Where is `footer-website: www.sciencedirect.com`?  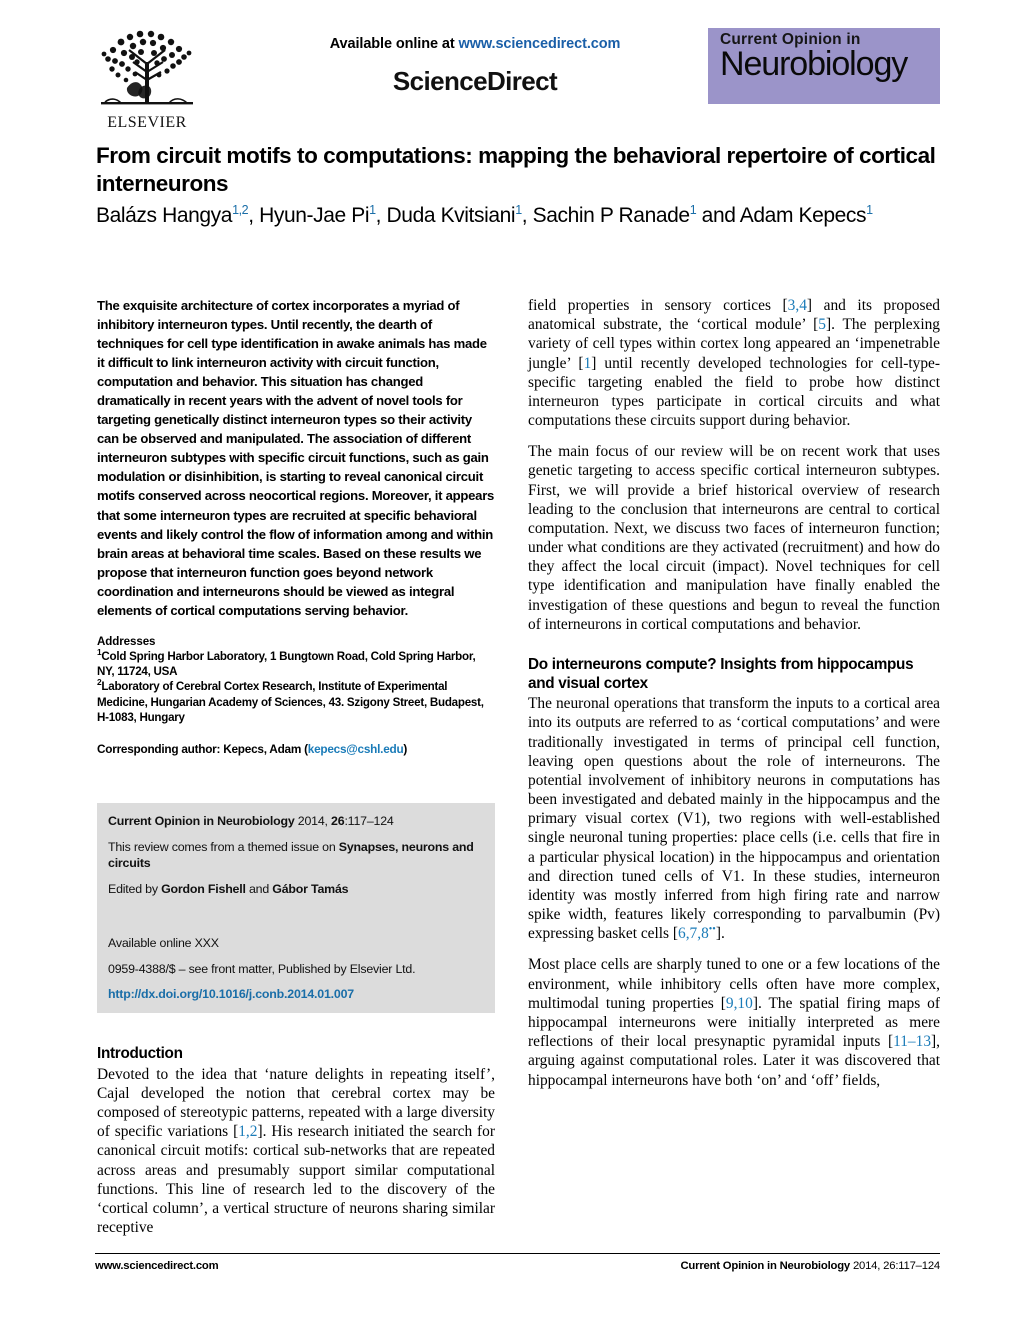
footer-website: www.sciencedirect.com is located at coordinates (157, 1266).